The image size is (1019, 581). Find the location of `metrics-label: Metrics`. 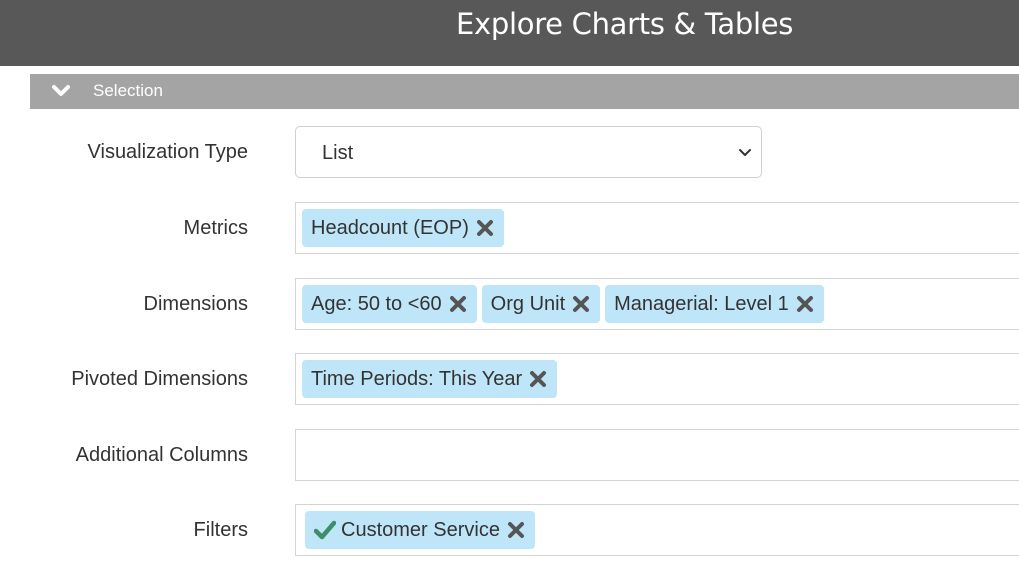

metrics-label: Metrics is located at coordinates (215, 228).